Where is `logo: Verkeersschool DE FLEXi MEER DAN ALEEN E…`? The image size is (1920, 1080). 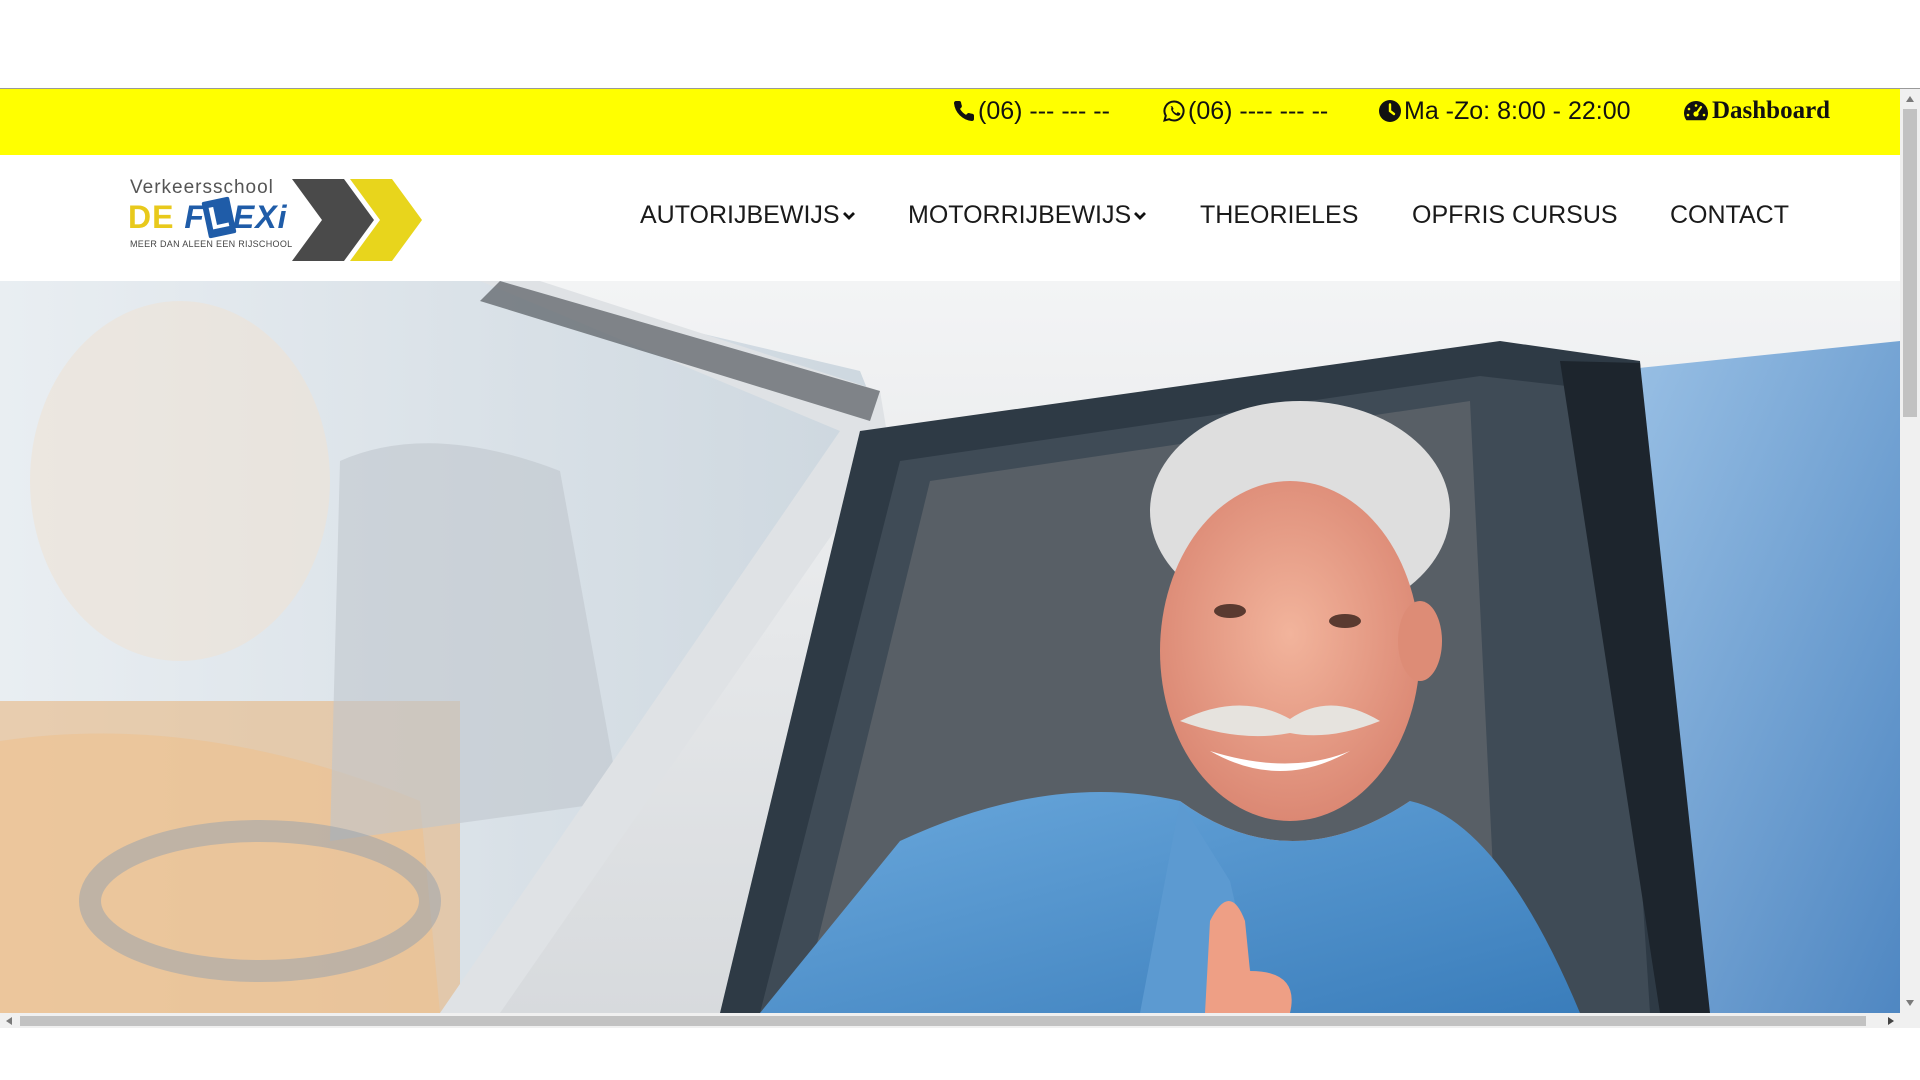
logo: Verkeersschool DE FLEXi MEER DAN ALEEN E… is located at coordinates (279, 218).